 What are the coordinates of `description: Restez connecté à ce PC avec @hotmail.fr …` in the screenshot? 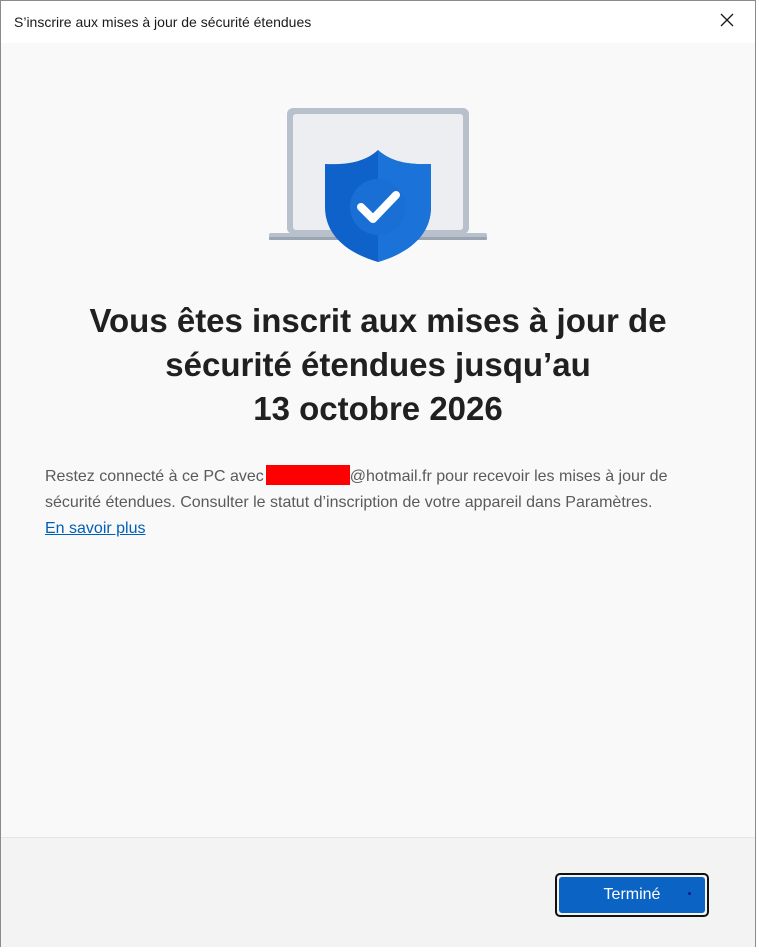 It's located at (385, 503).